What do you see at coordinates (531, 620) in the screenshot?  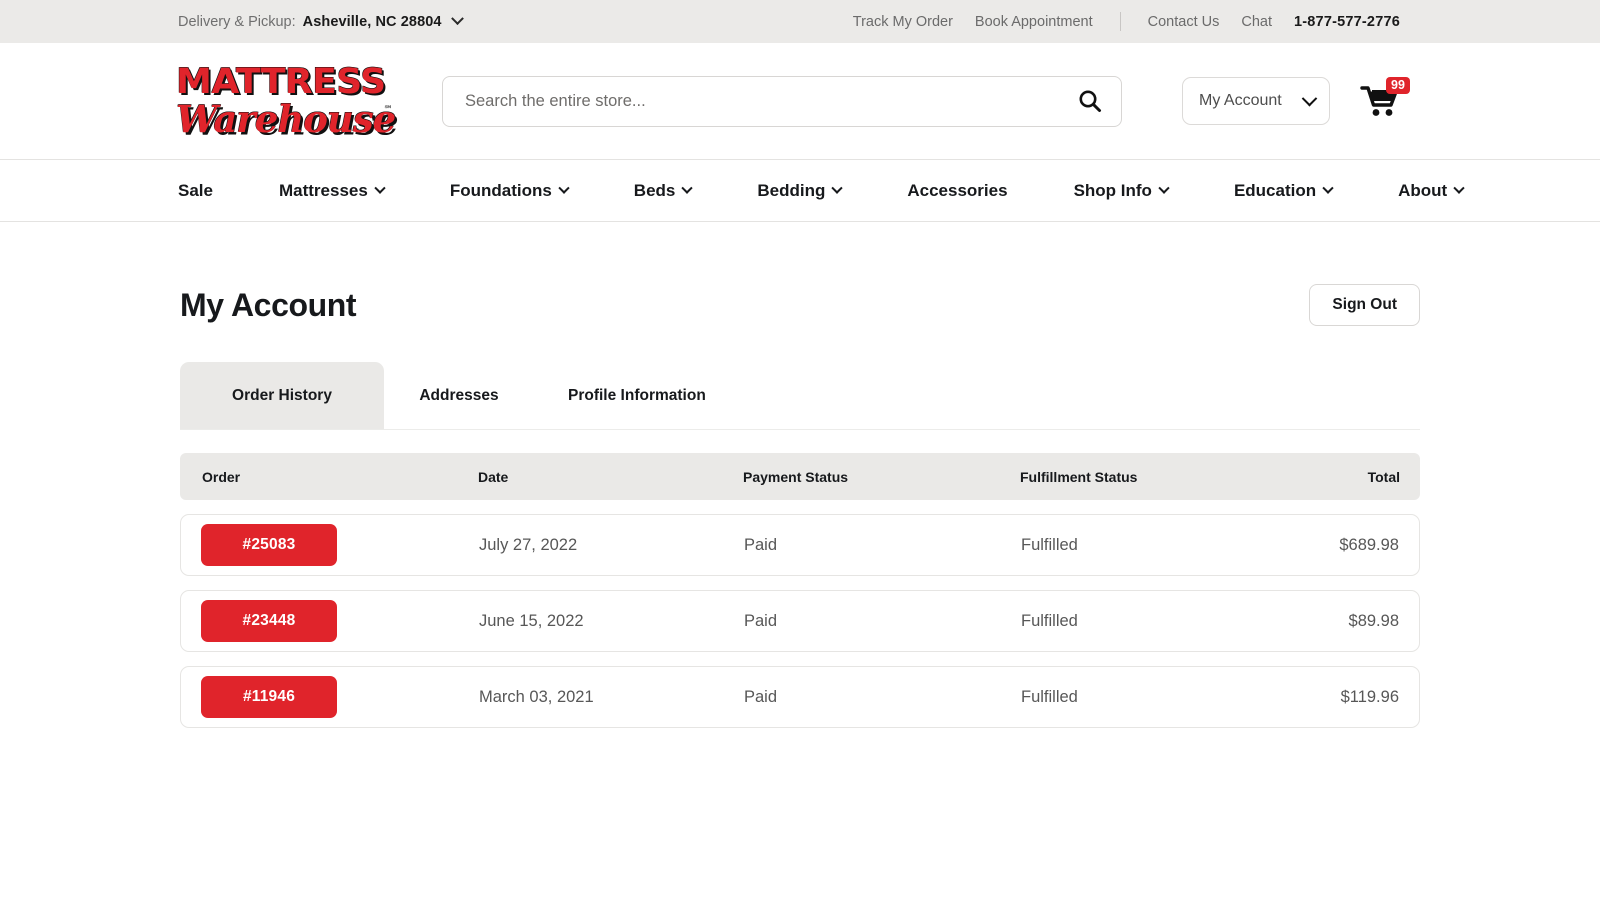 I see `order-date: June 15, 2022` at bounding box center [531, 620].